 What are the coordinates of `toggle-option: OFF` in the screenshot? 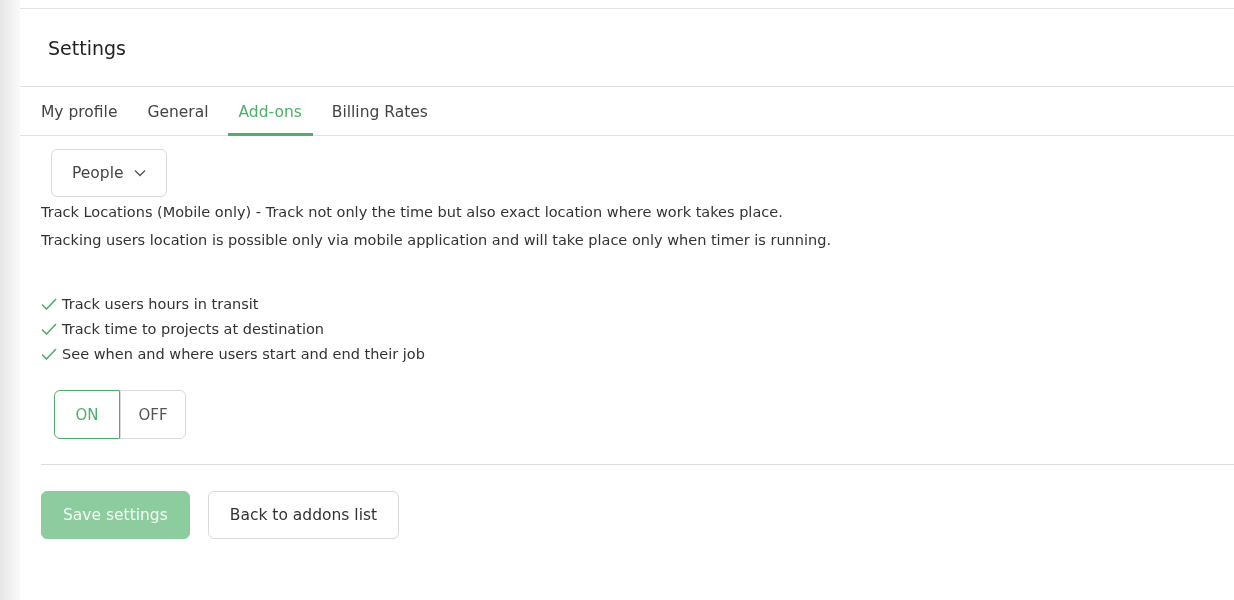 It's located at (153, 414).